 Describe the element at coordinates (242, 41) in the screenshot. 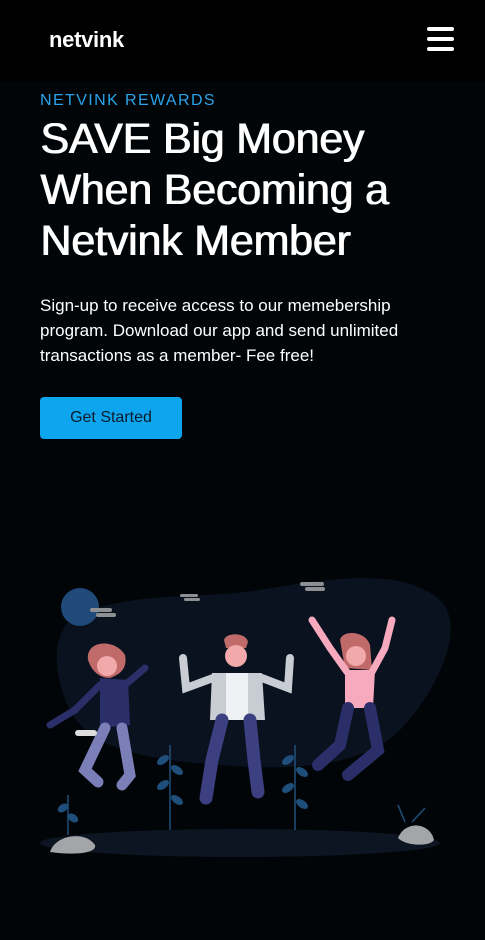

I see `top-navigation-bar: netvink` at that location.